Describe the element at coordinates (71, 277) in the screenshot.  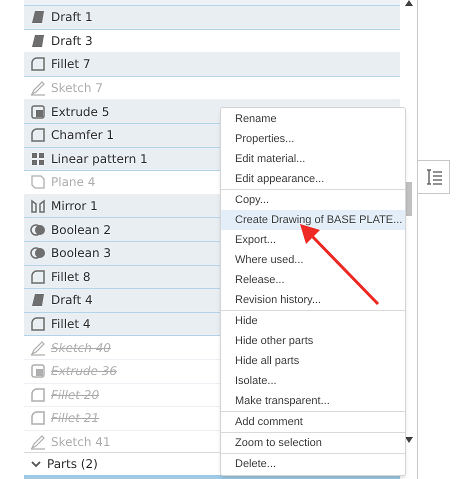
I see `feature-label: Fillet 8` at that location.